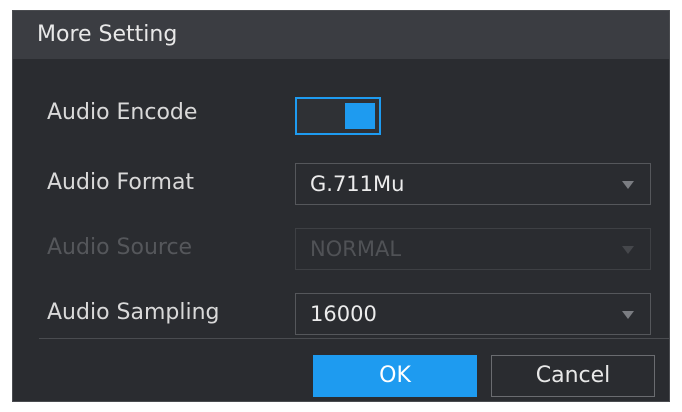 The image size is (682, 412). I want to click on audio-sampling-label: Audio Sampling, so click(133, 312).